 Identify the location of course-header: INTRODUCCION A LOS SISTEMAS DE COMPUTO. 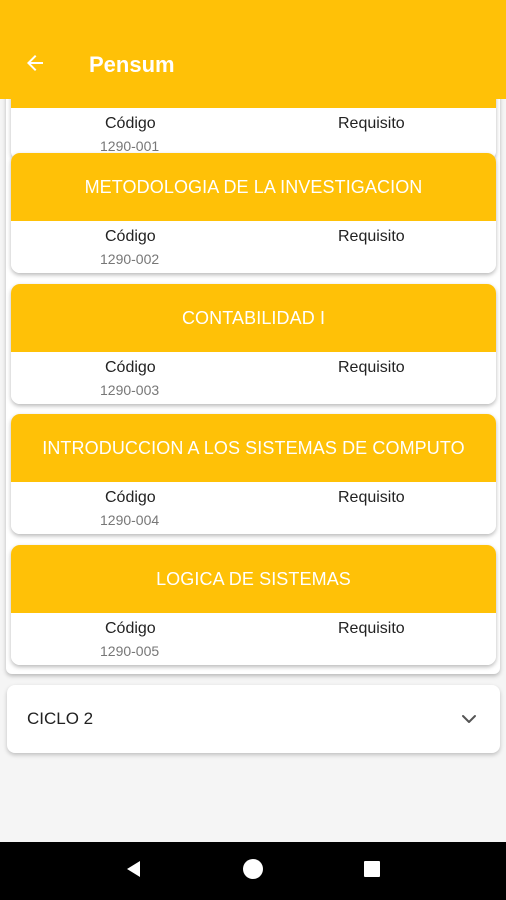
(253, 448).